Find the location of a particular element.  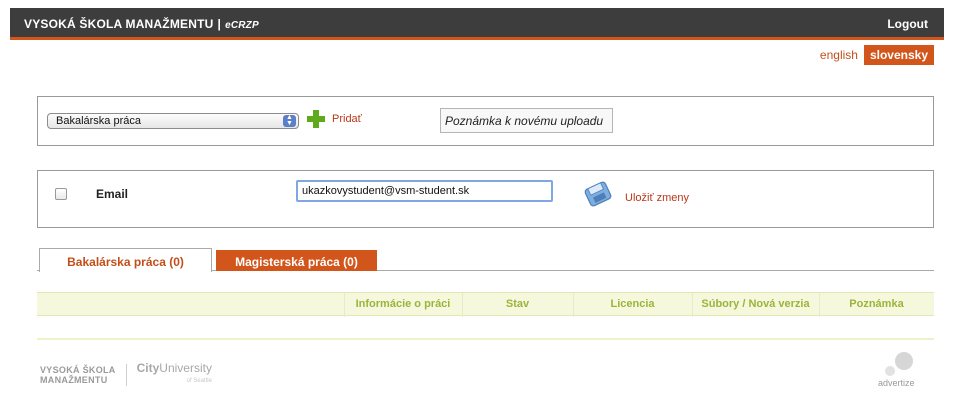

save-icon is located at coordinates (598, 194).